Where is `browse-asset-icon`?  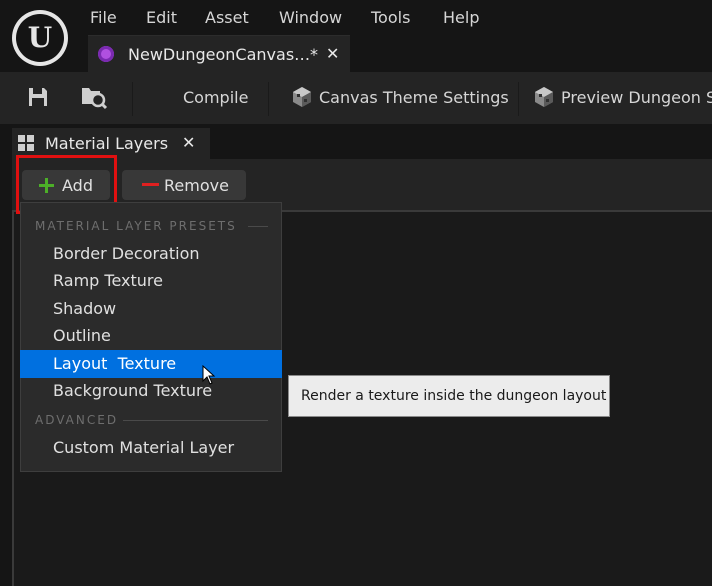
browse-asset-icon is located at coordinates (94, 97).